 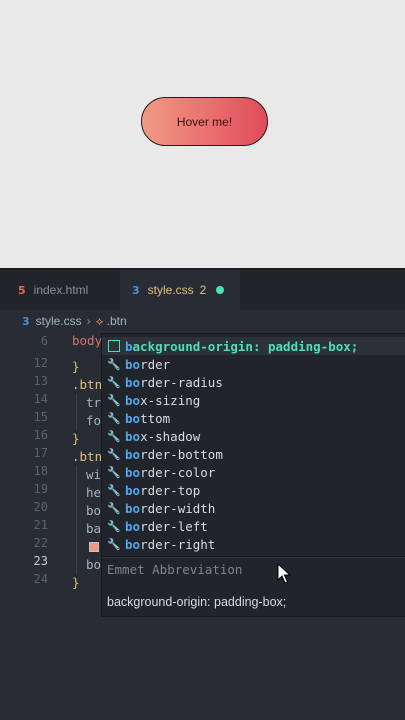 I want to click on hover-me-button: Hover me!, so click(x=204, y=121).